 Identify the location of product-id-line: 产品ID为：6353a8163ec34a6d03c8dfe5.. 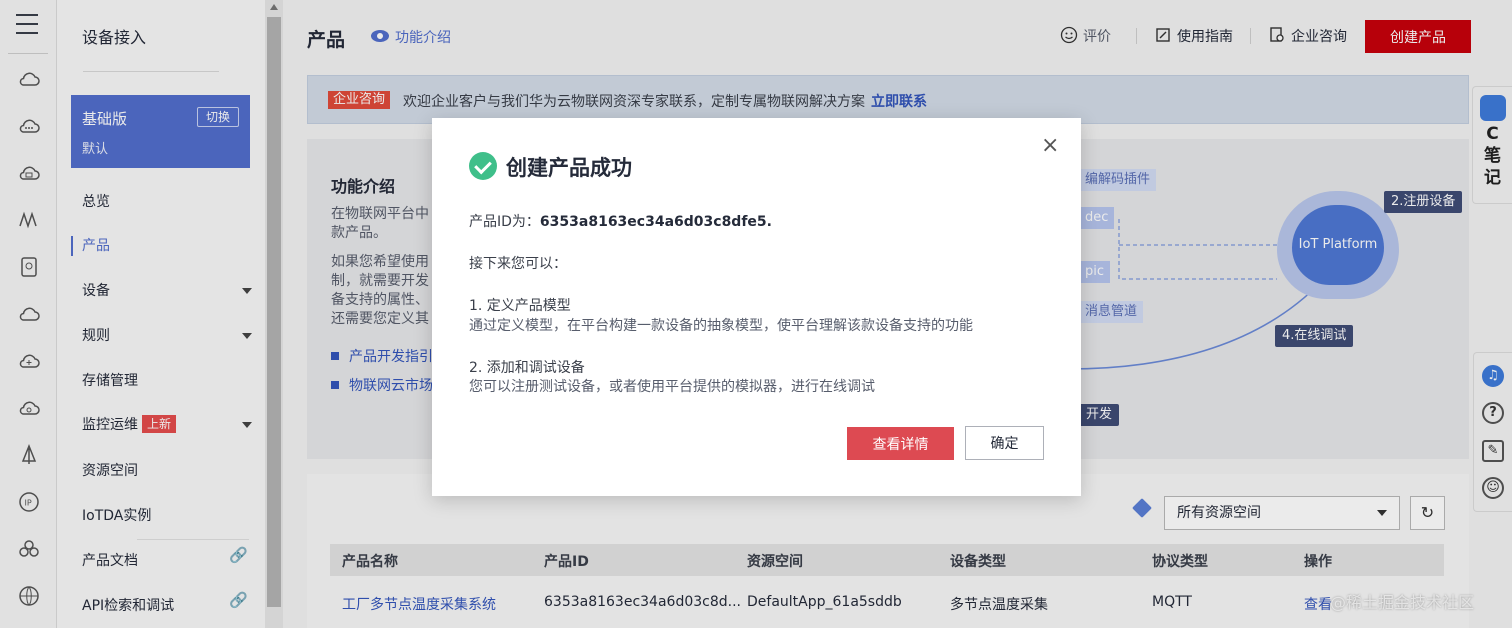
(620, 221).